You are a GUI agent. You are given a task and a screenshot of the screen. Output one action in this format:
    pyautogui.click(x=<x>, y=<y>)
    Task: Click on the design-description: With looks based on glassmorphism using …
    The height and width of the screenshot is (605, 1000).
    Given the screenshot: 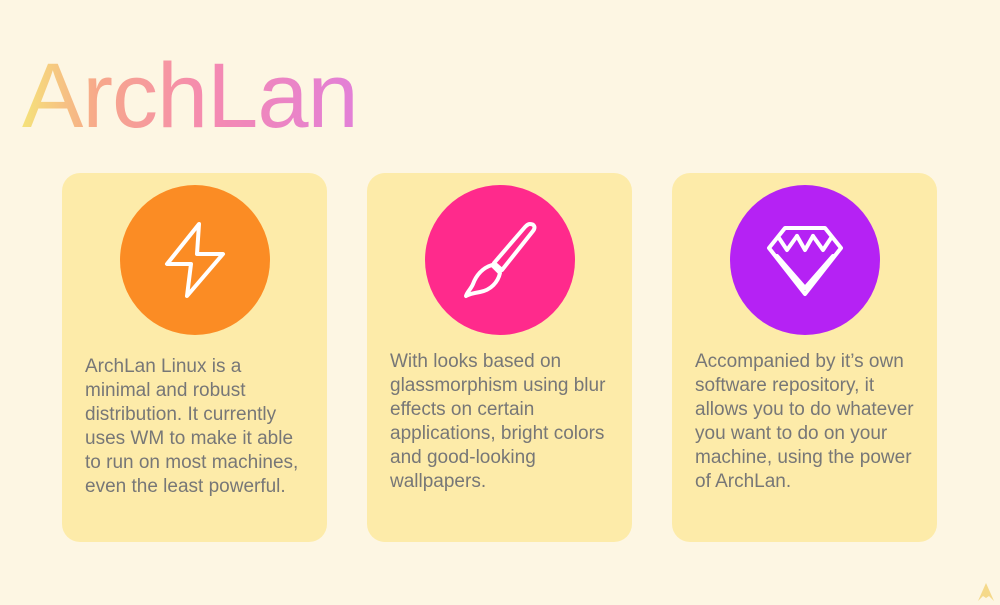 What is the action you would take?
    pyautogui.click(x=498, y=421)
    